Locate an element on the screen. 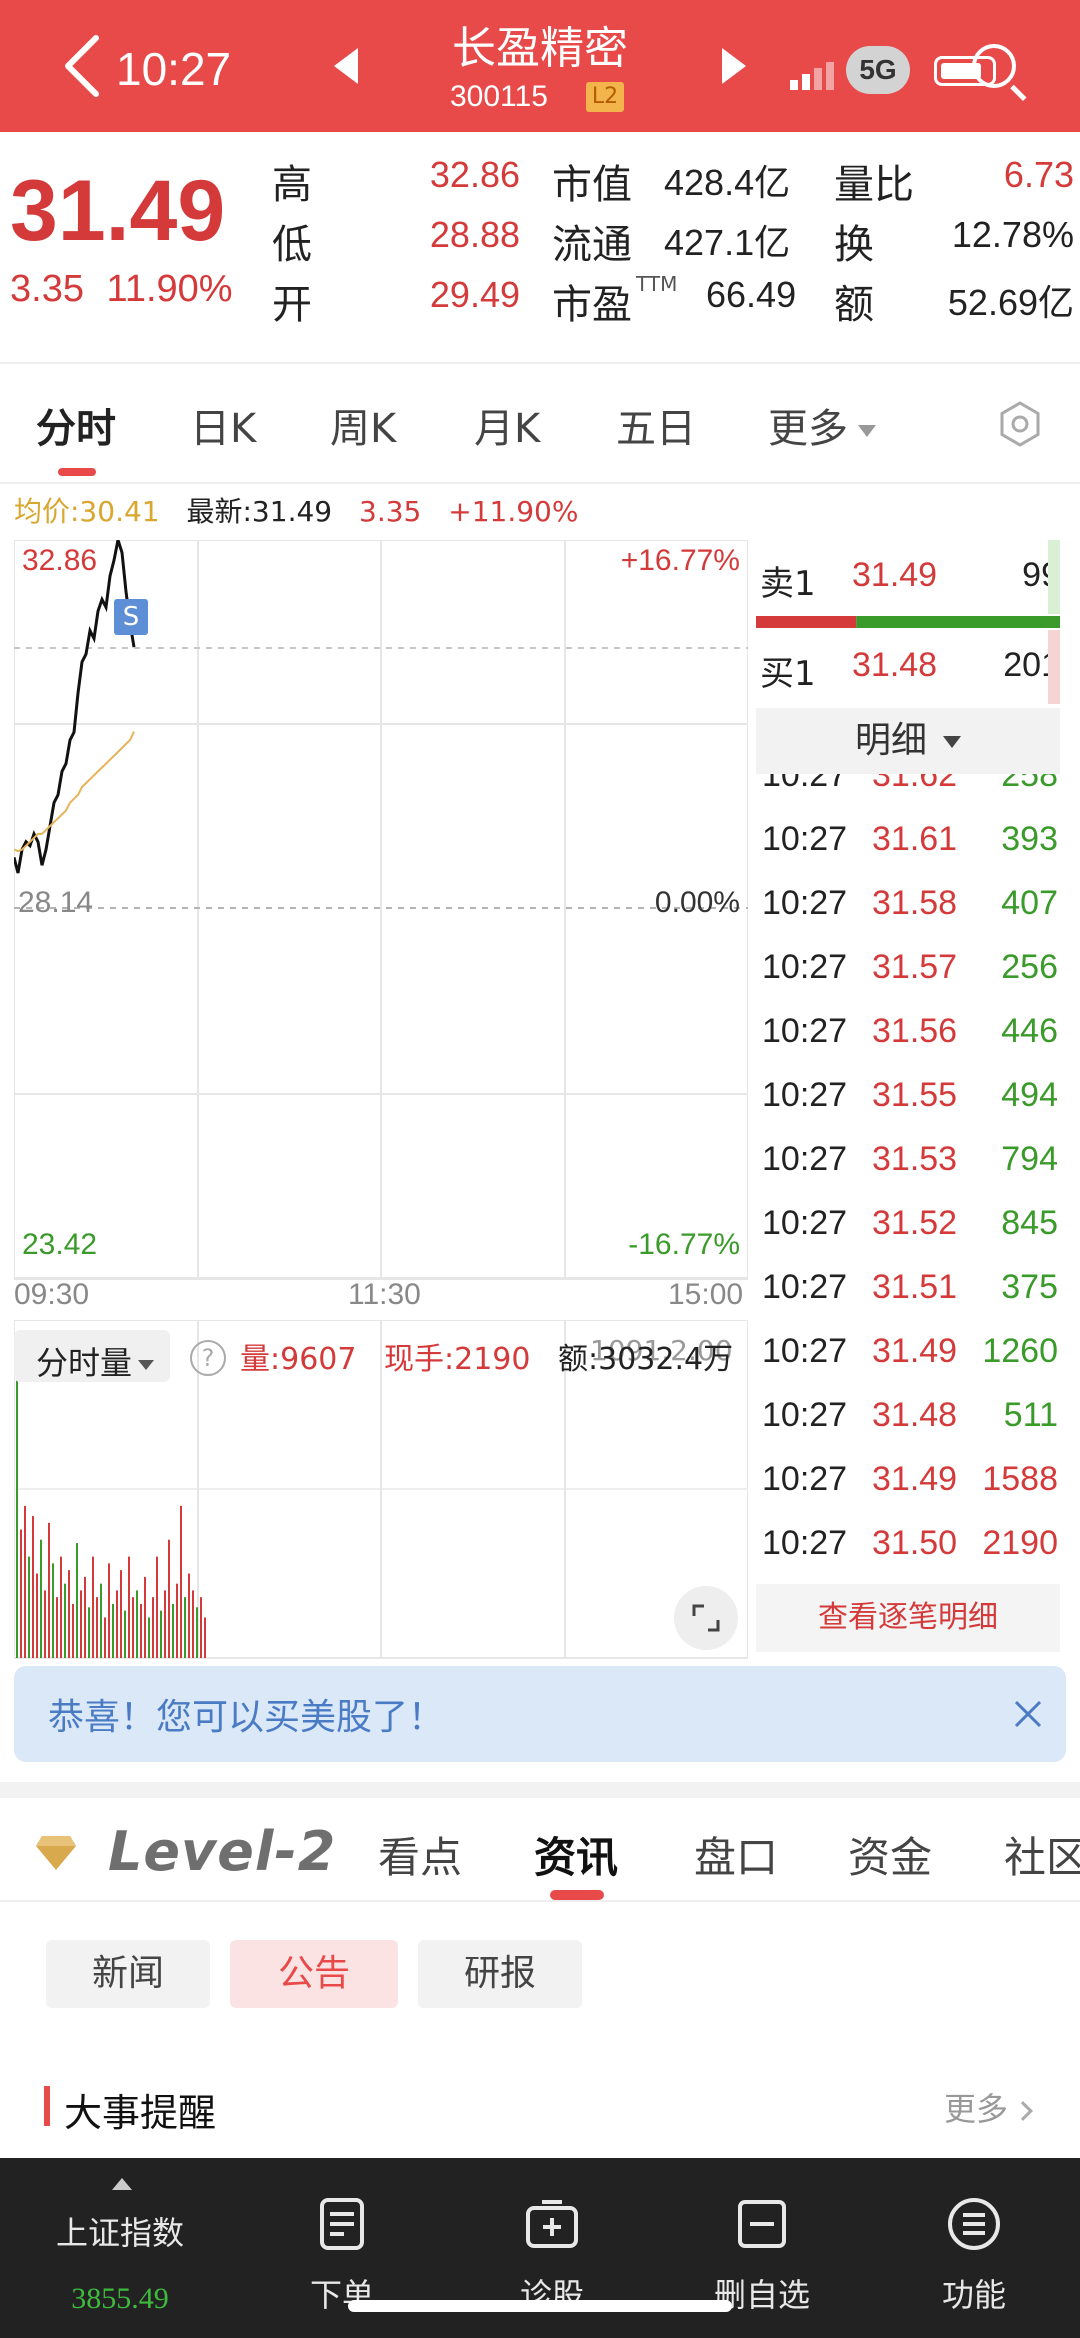 Image resolution: width=1080 pixels, height=2338 pixels. chip-announcements: 公告 is located at coordinates (314, 1974).